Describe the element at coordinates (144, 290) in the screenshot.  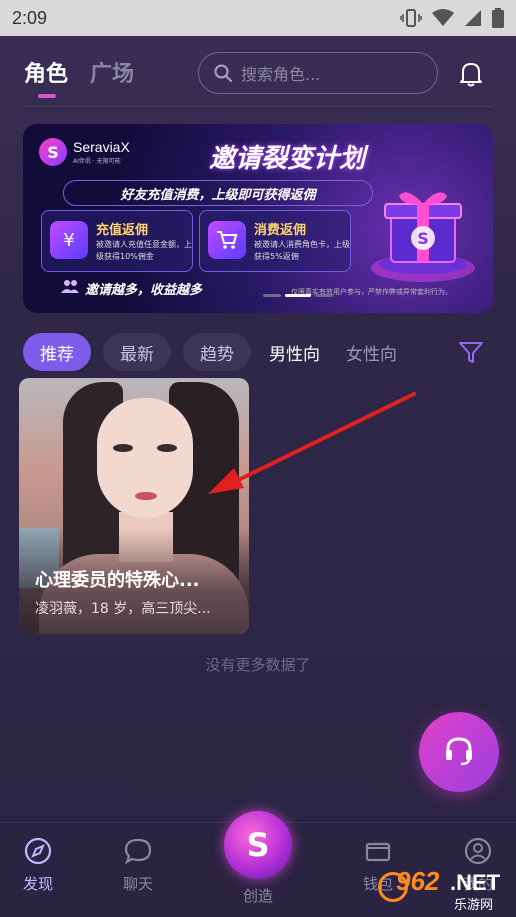
I see `banner-bottom-label: 邀请越多，收益越多` at that location.